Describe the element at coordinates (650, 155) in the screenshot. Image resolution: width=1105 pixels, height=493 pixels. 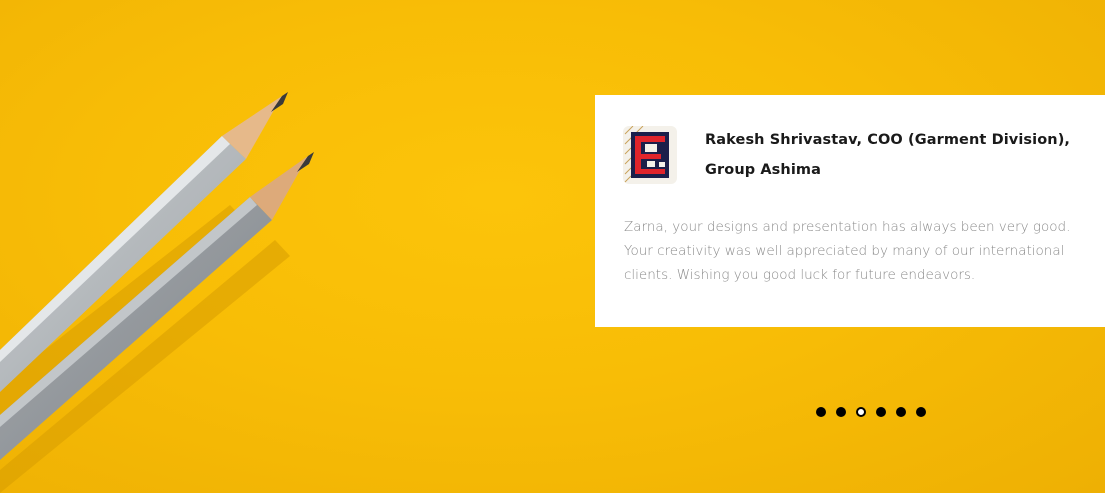
I see `ashima-logo-icon` at that location.